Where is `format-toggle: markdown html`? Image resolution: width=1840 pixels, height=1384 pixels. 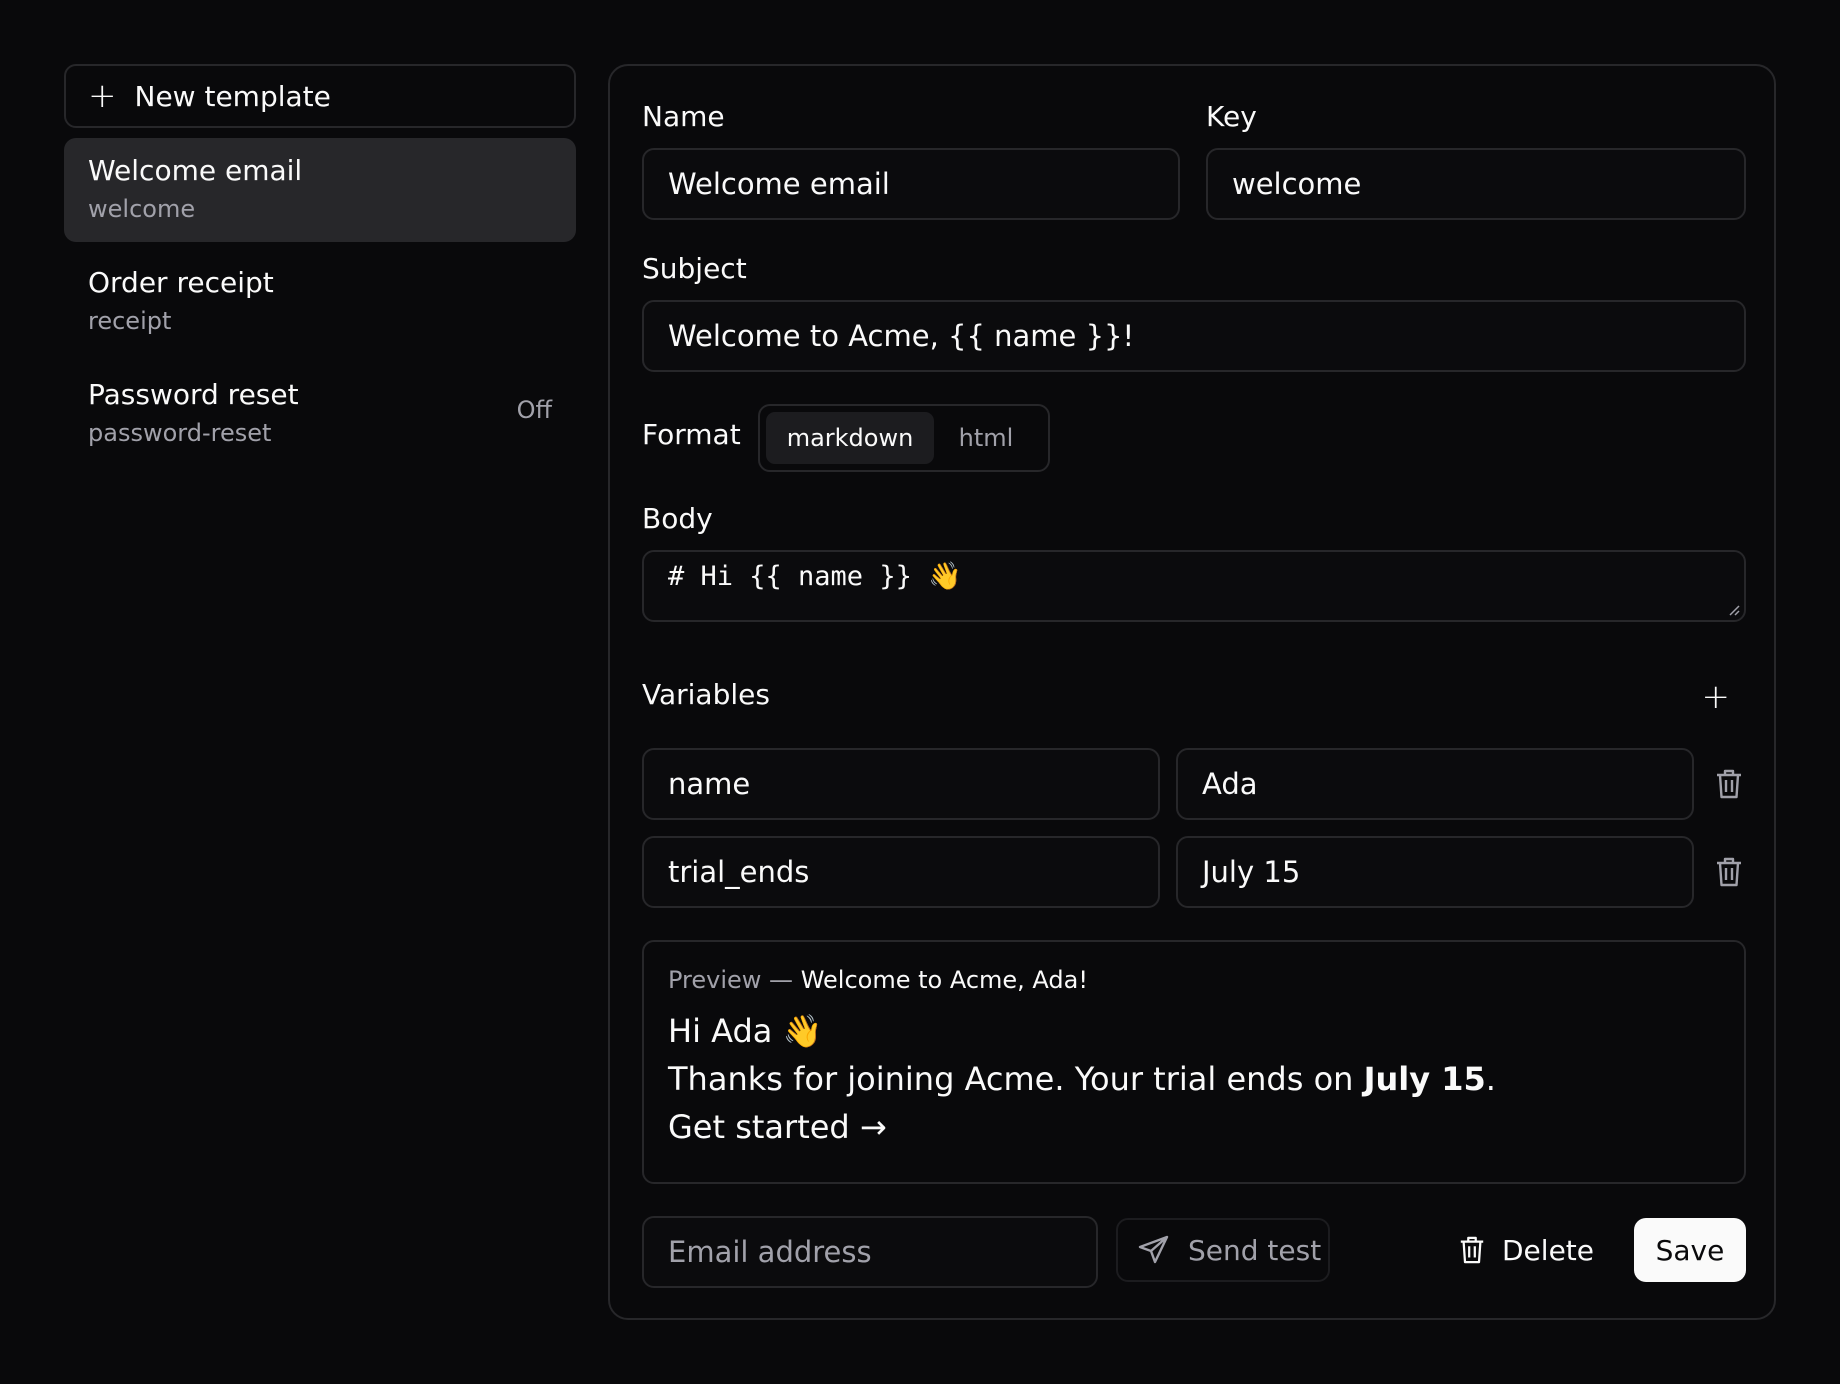
format-toggle: markdown html is located at coordinates (904, 438).